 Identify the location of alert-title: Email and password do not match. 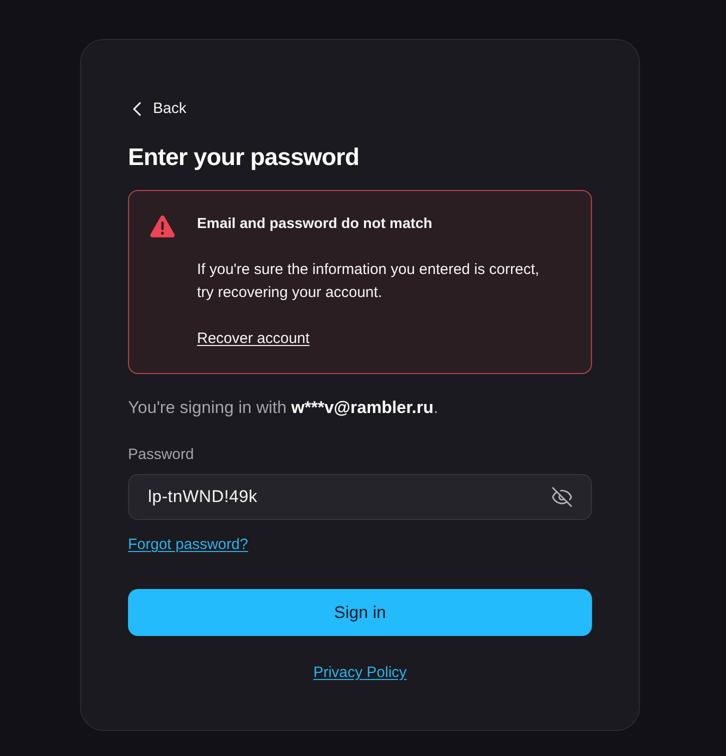
(314, 224).